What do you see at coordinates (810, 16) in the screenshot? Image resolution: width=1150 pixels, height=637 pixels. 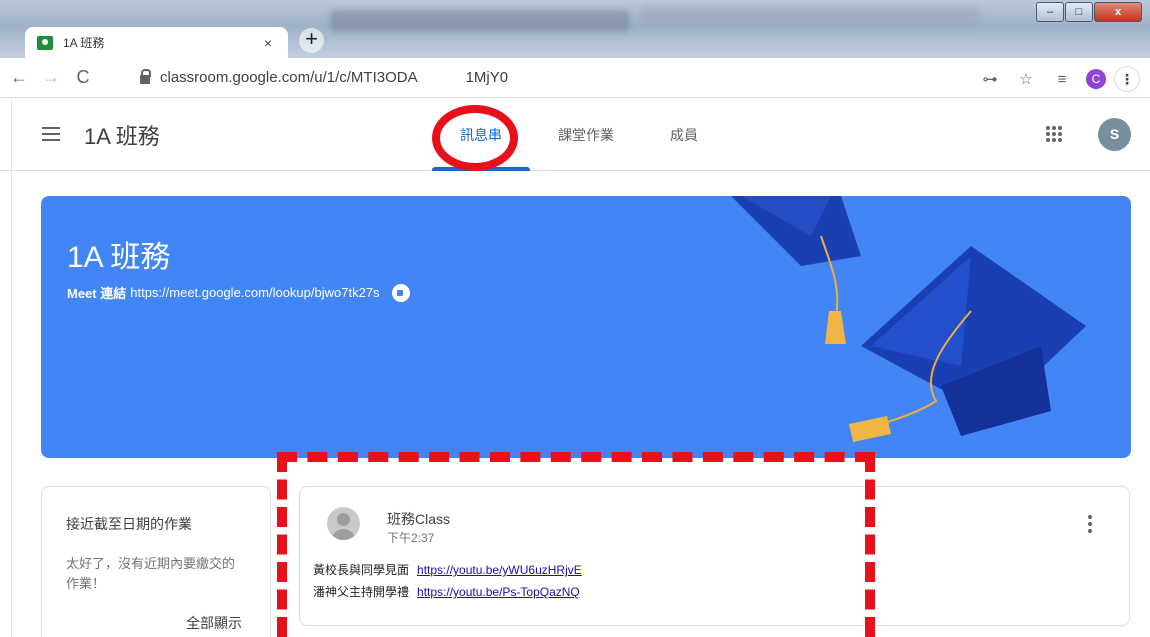 I see `blurred-title-content` at bounding box center [810, 16].